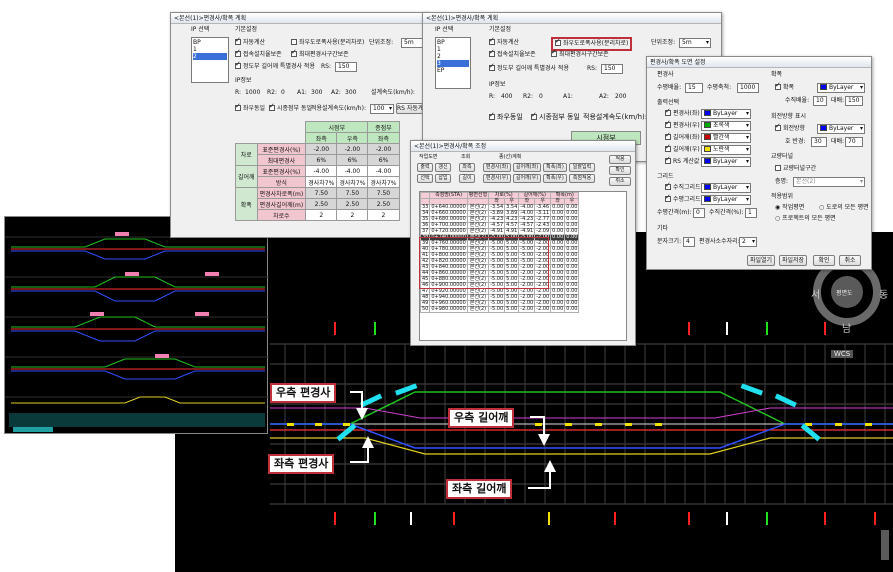 The height and width of the screenshot is (572, 893). I want to click on color-combo: 노란색, so click(726, 150).